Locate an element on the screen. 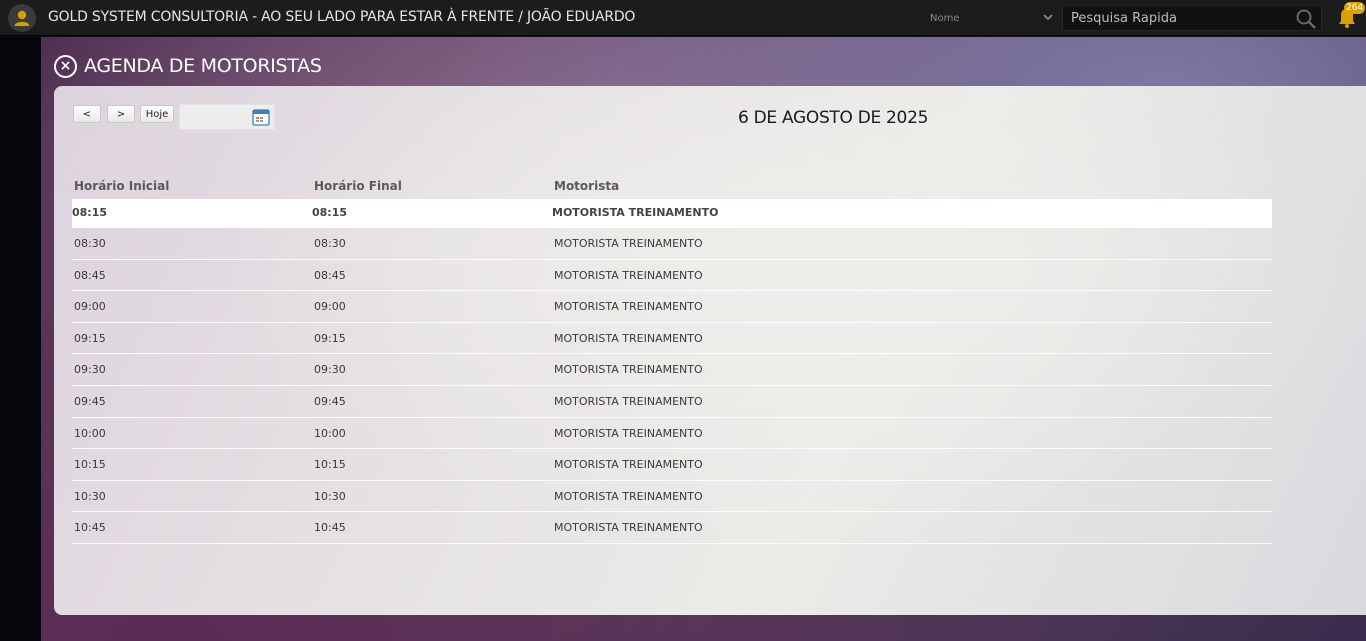  table-row: 08:15 08:15 MOTORISTA TREINAMENTO is located at coordinates (672, 213).